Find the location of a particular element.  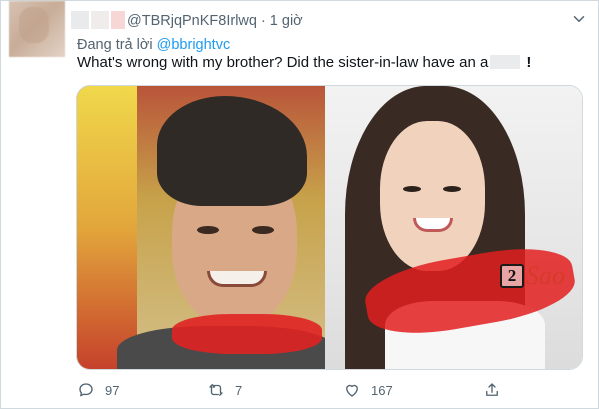

man-hair is located at coordinates (232, 151).